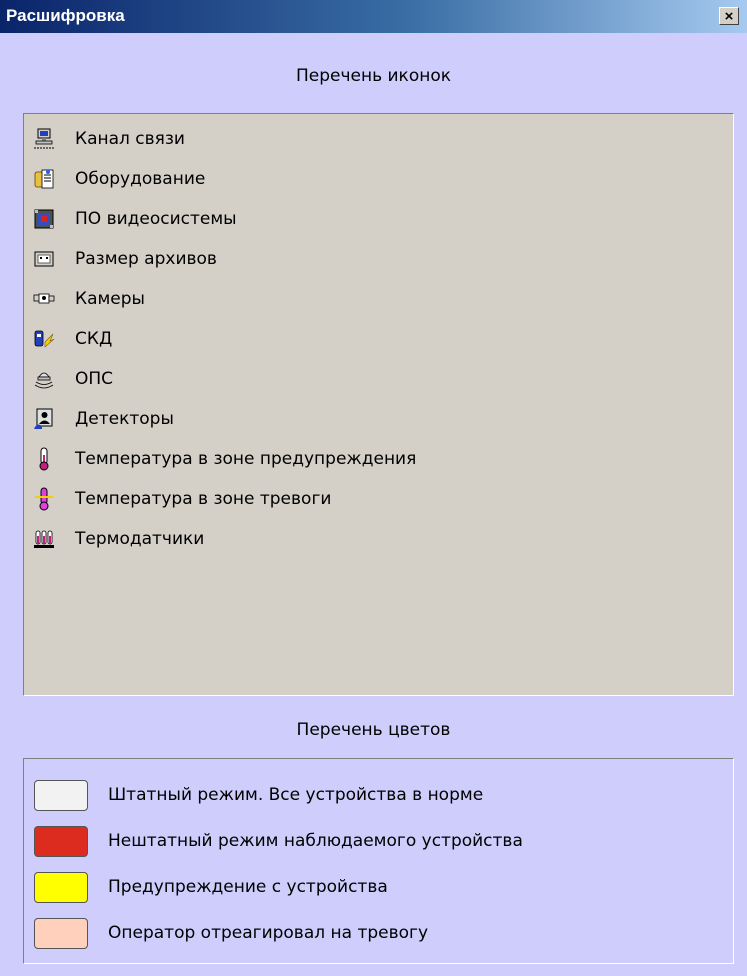 Image resolution: width=747 pixels, height=976 pixels. Describe the element at coordinates (44, 259) in the screenshot. I see `archive-size-icon` at that location.